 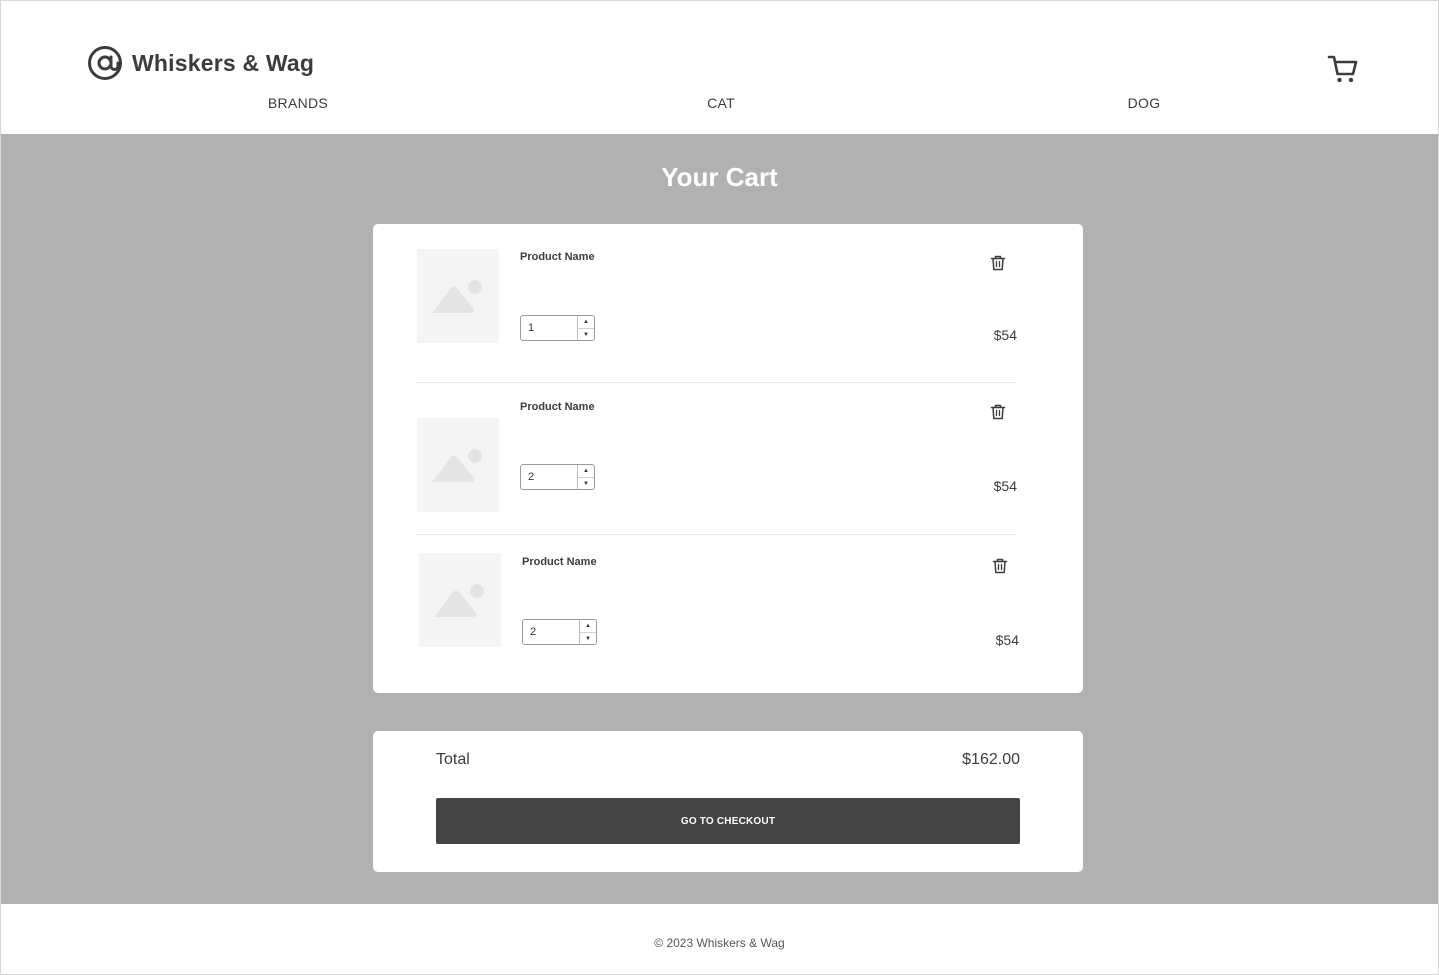 I want to click on at-sign-icon, so click(x=105, y=63).